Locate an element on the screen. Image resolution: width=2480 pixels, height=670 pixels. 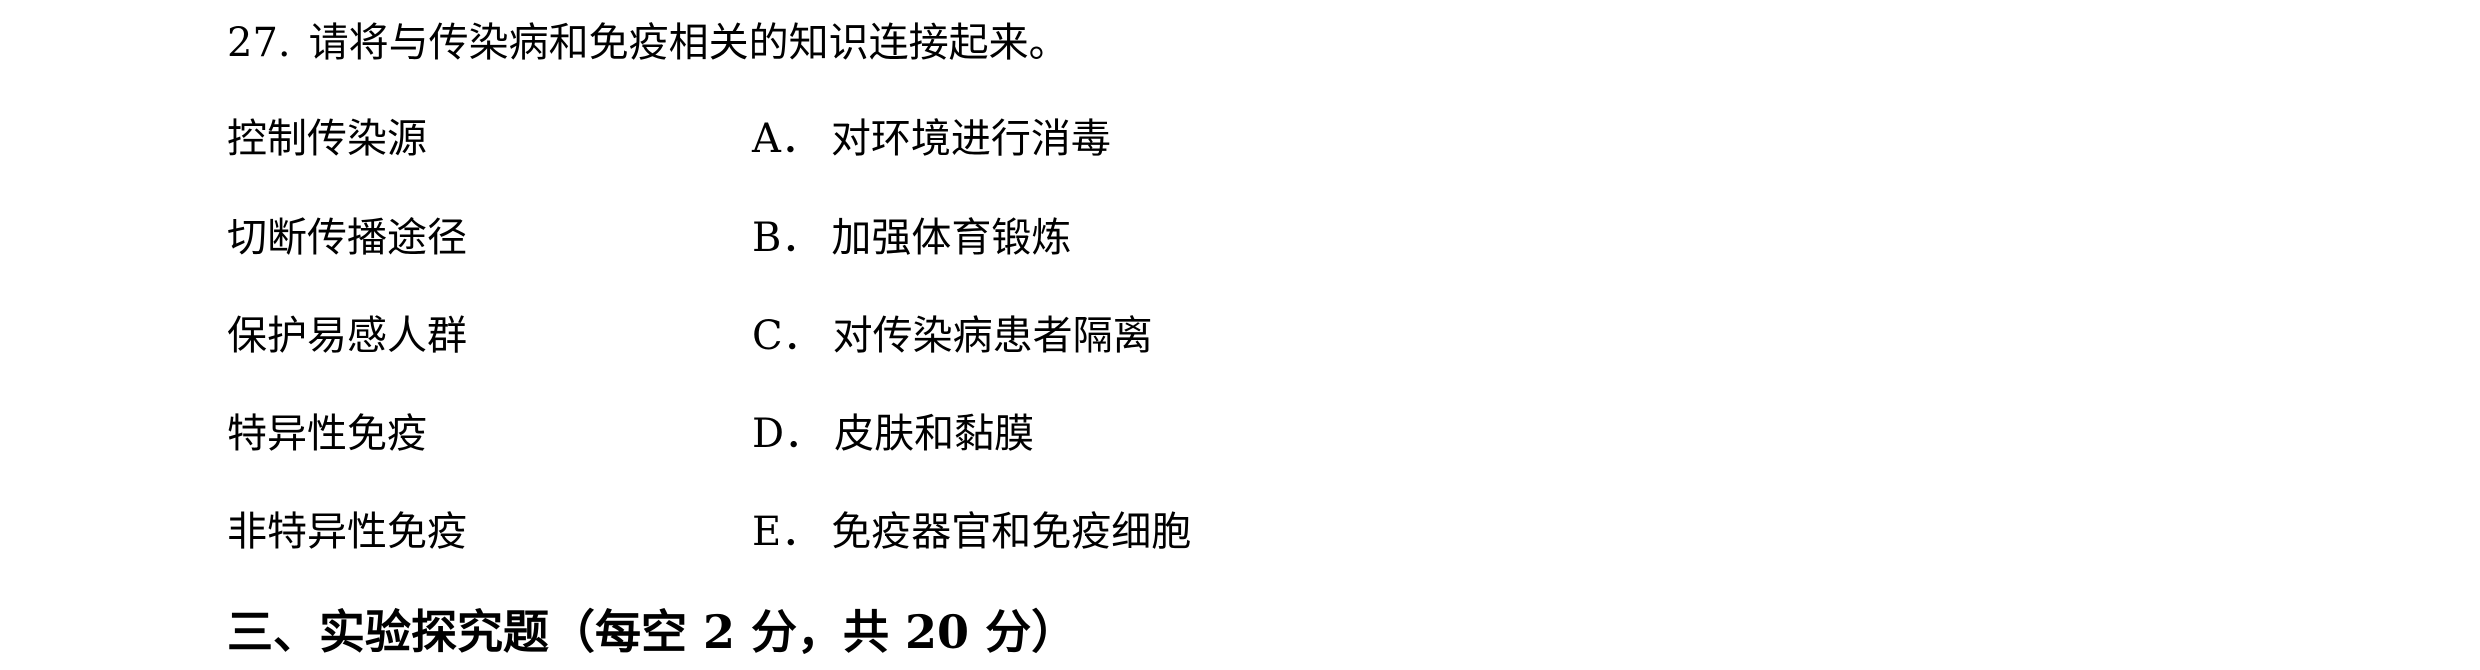
option-text: 皮肤和黏膜 is located at coordinates (934, 434).